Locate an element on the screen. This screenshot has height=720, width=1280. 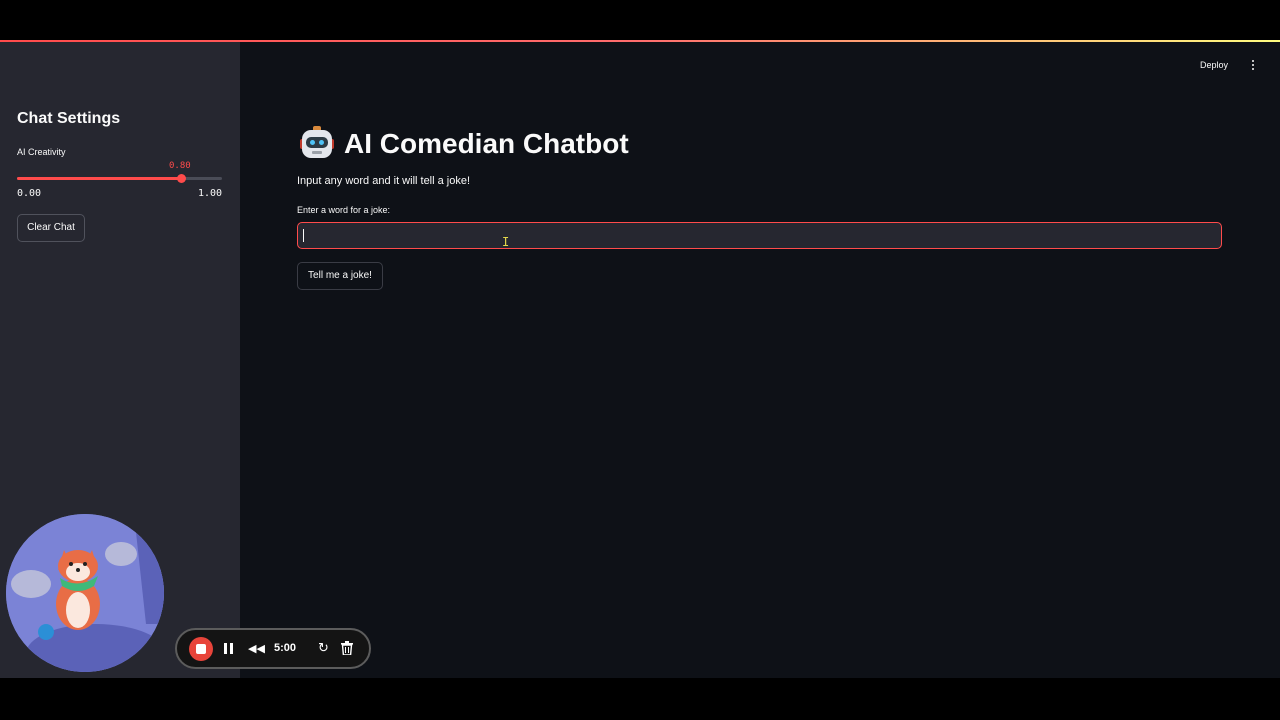
deploy-button: Deploy is located at coordinates (1214, 65).